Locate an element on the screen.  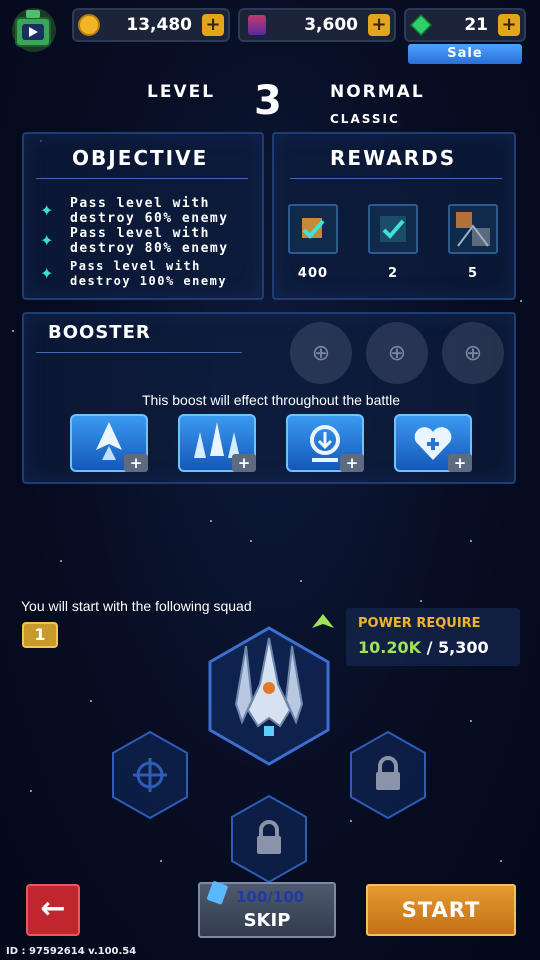
power-panel: POWER REQUIRE 10.20K / 5,300 is located at coordinates (433, 637).